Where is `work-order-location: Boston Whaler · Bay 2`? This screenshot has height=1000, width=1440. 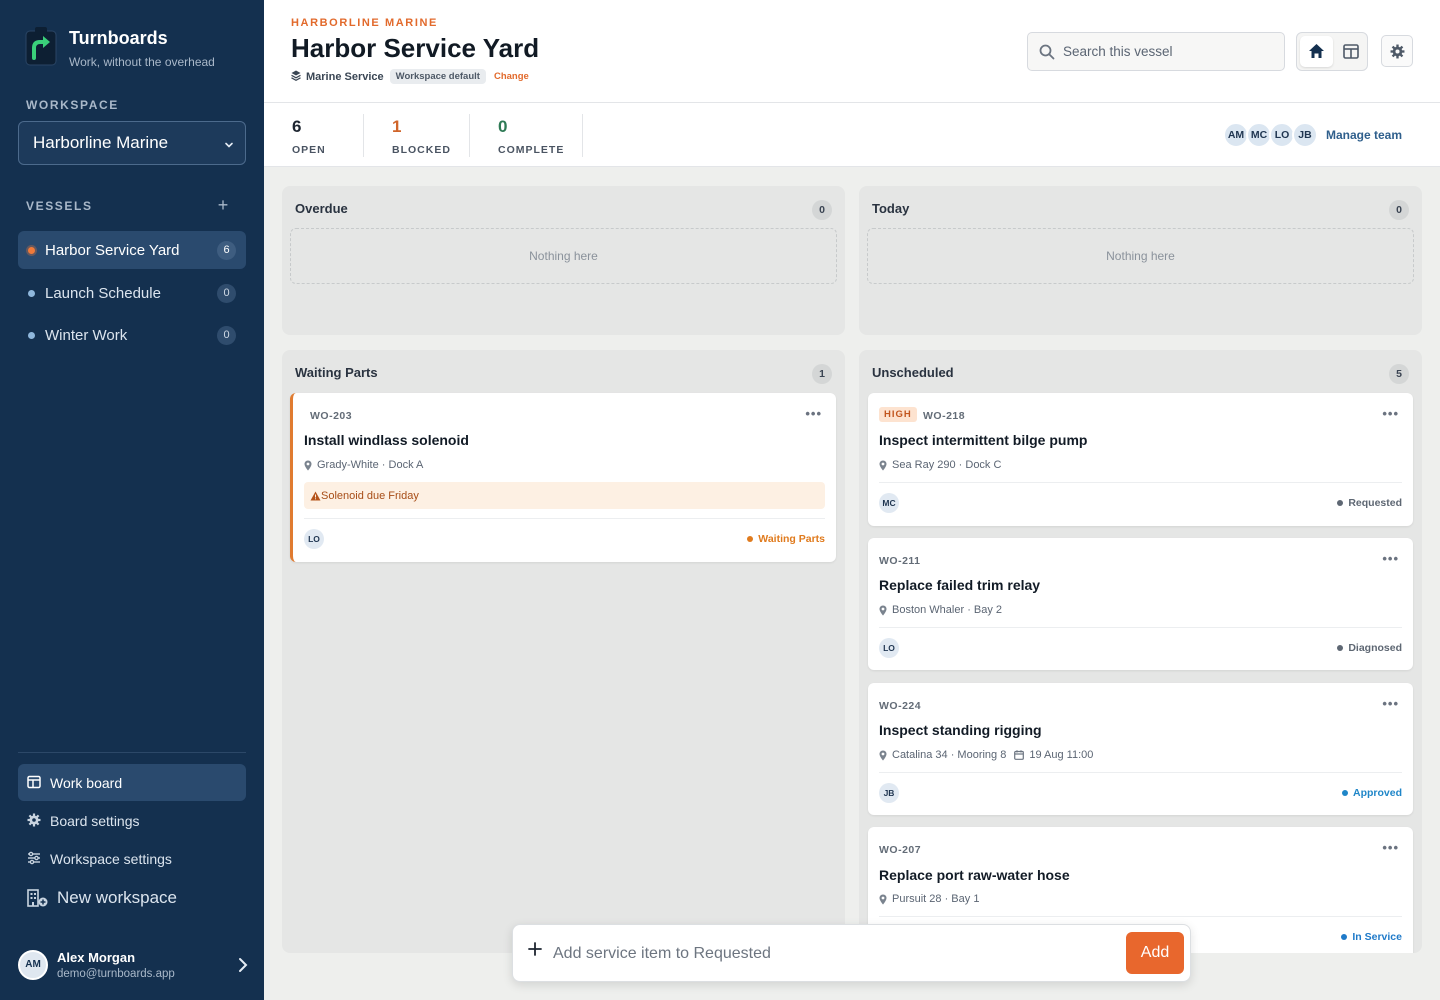 work-order-location: Boston Whaler · Bay 2 is located at coordinates (940, 610).